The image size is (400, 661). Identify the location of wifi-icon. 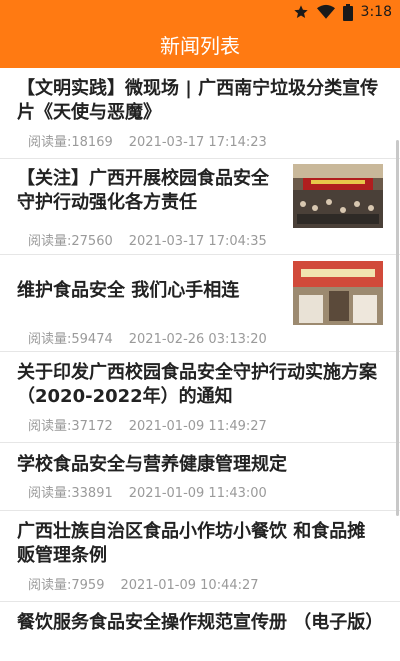
(325, 12).